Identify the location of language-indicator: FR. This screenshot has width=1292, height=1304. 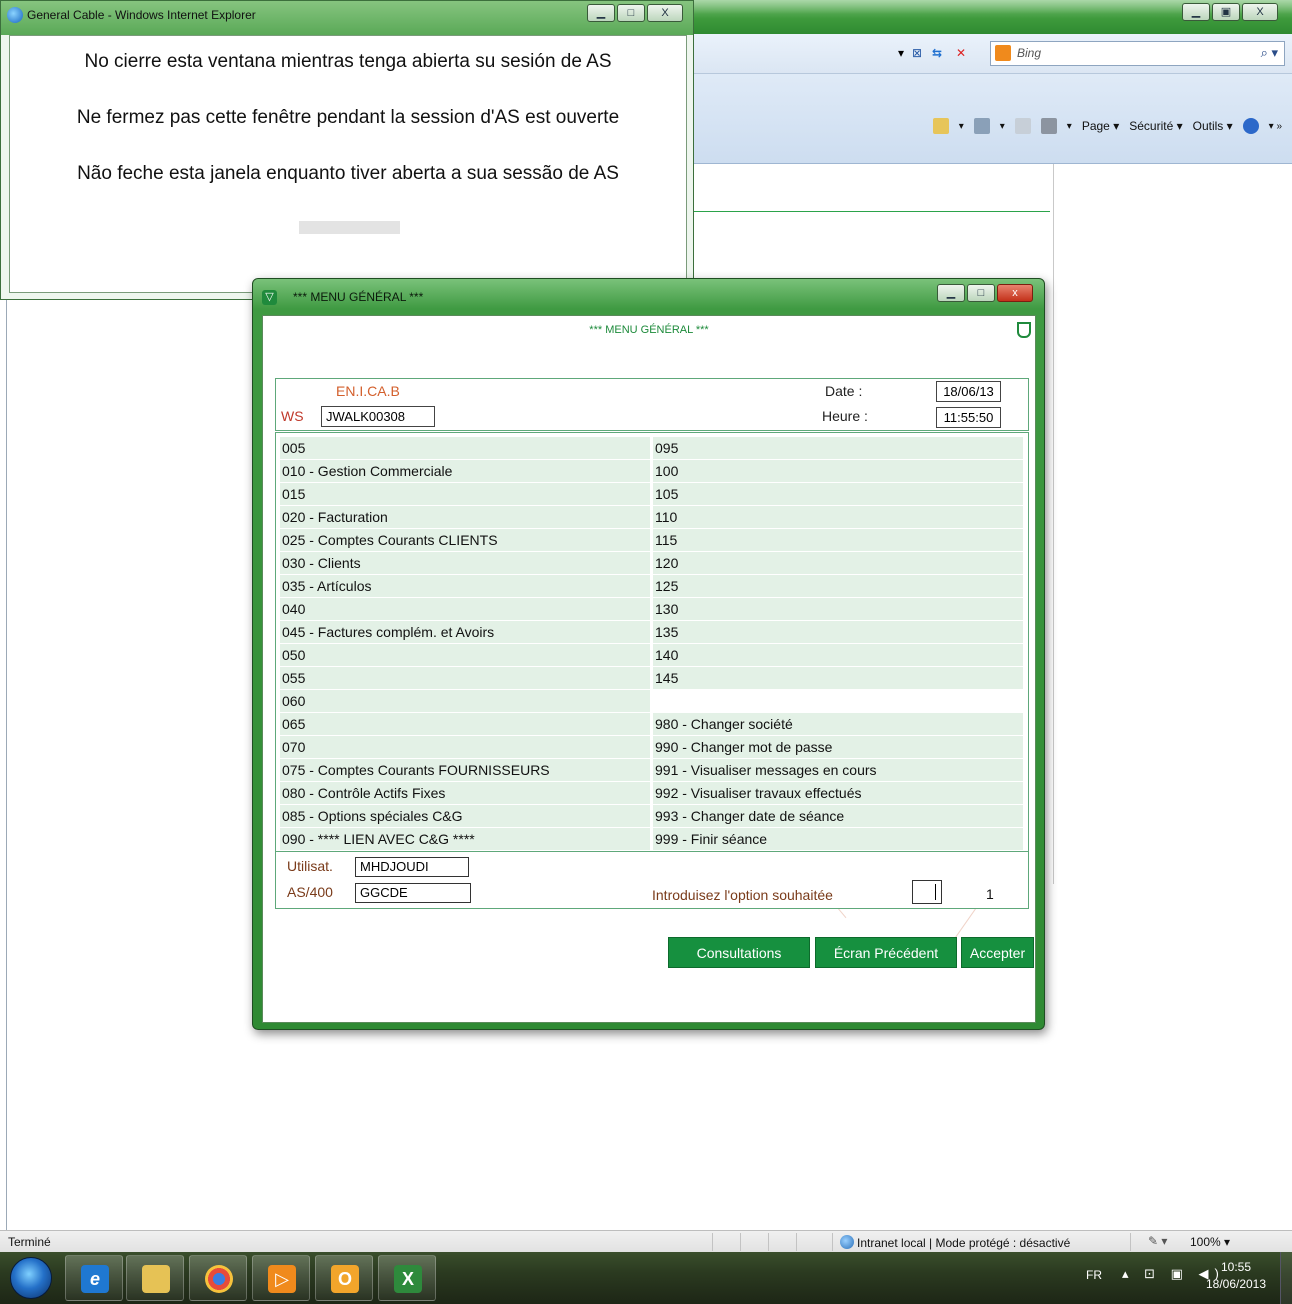
(1094, 1275).